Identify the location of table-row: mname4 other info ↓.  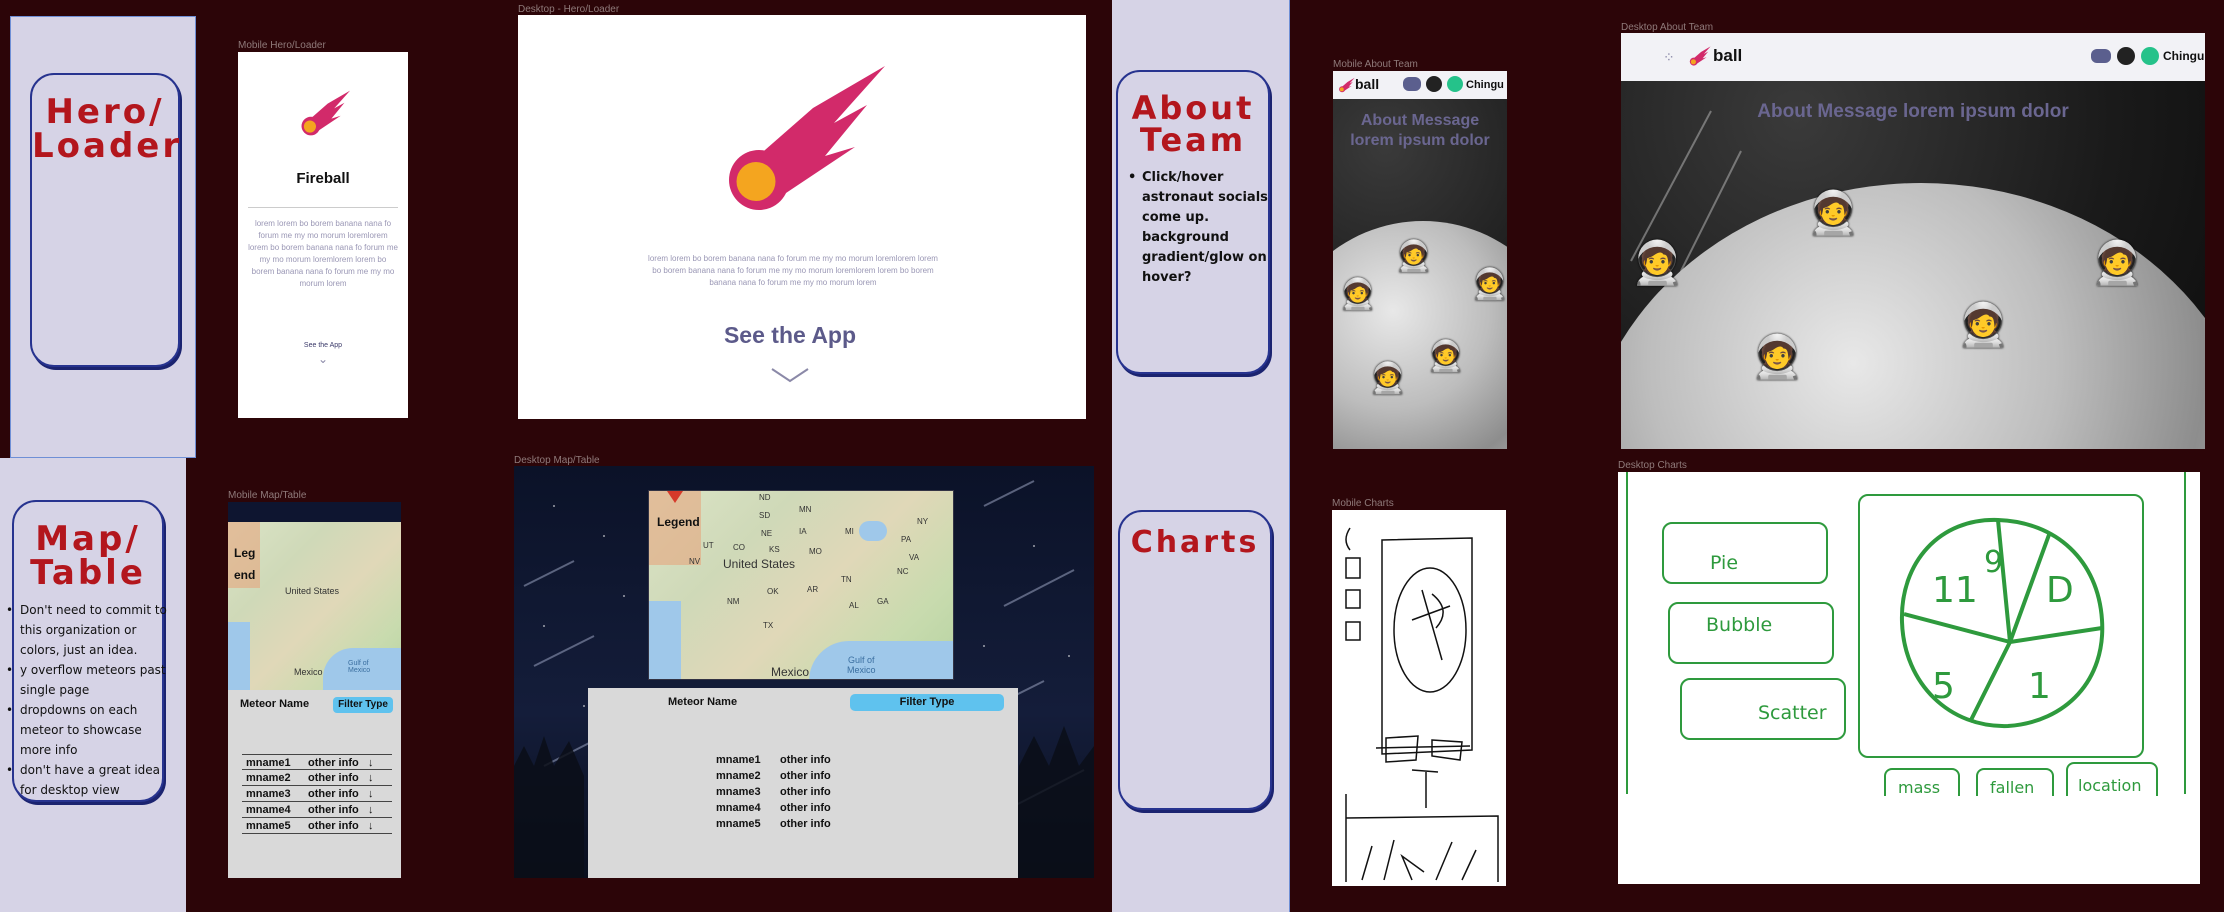
(317, 810).